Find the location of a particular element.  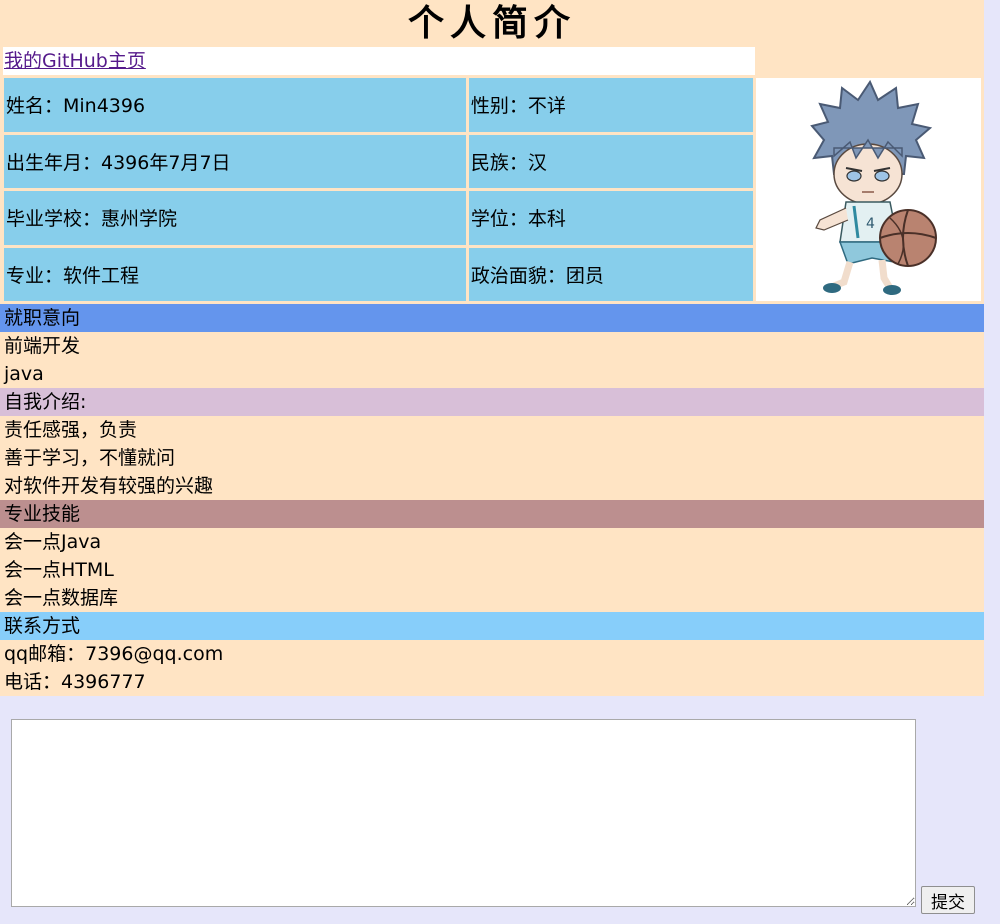

name-cell: 姓名：Min4396 is located at coordinates (235, 105).